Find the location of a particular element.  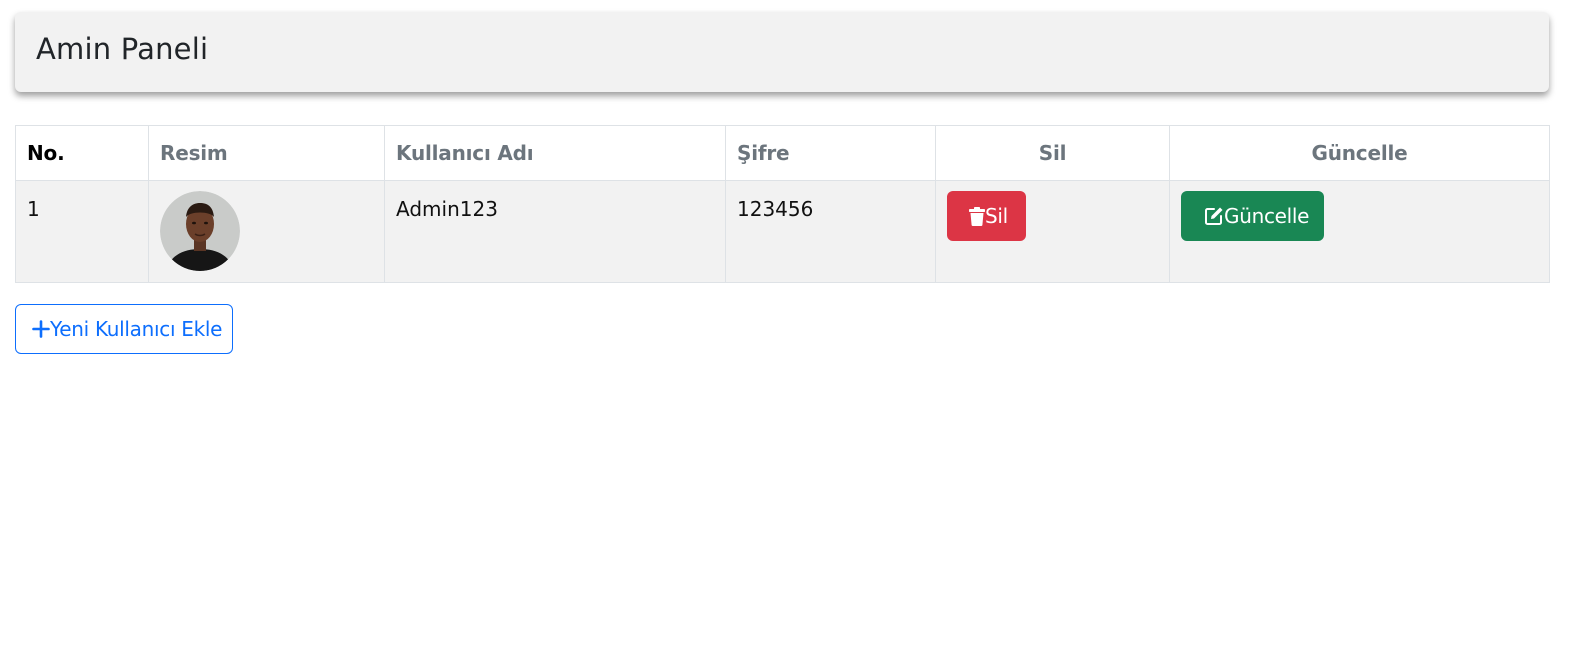

add-user-button-label: Yeni Kullanıcı Ekle is located at coordinates (136, 329).